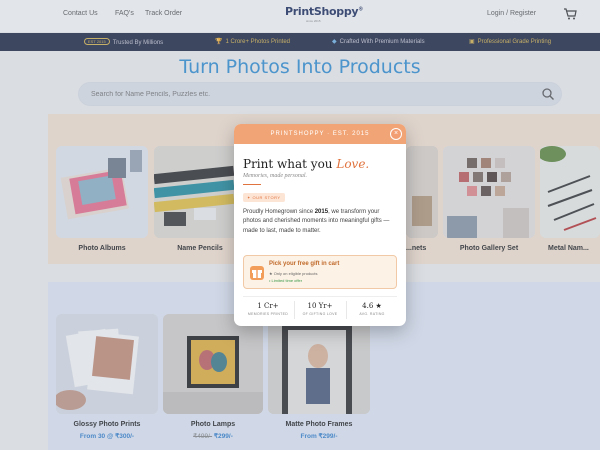 This screenshot has height=450, width=600. Describe the element at coordinates (396, 134) in the screenshot. I see `close-icon: ×` at that location.